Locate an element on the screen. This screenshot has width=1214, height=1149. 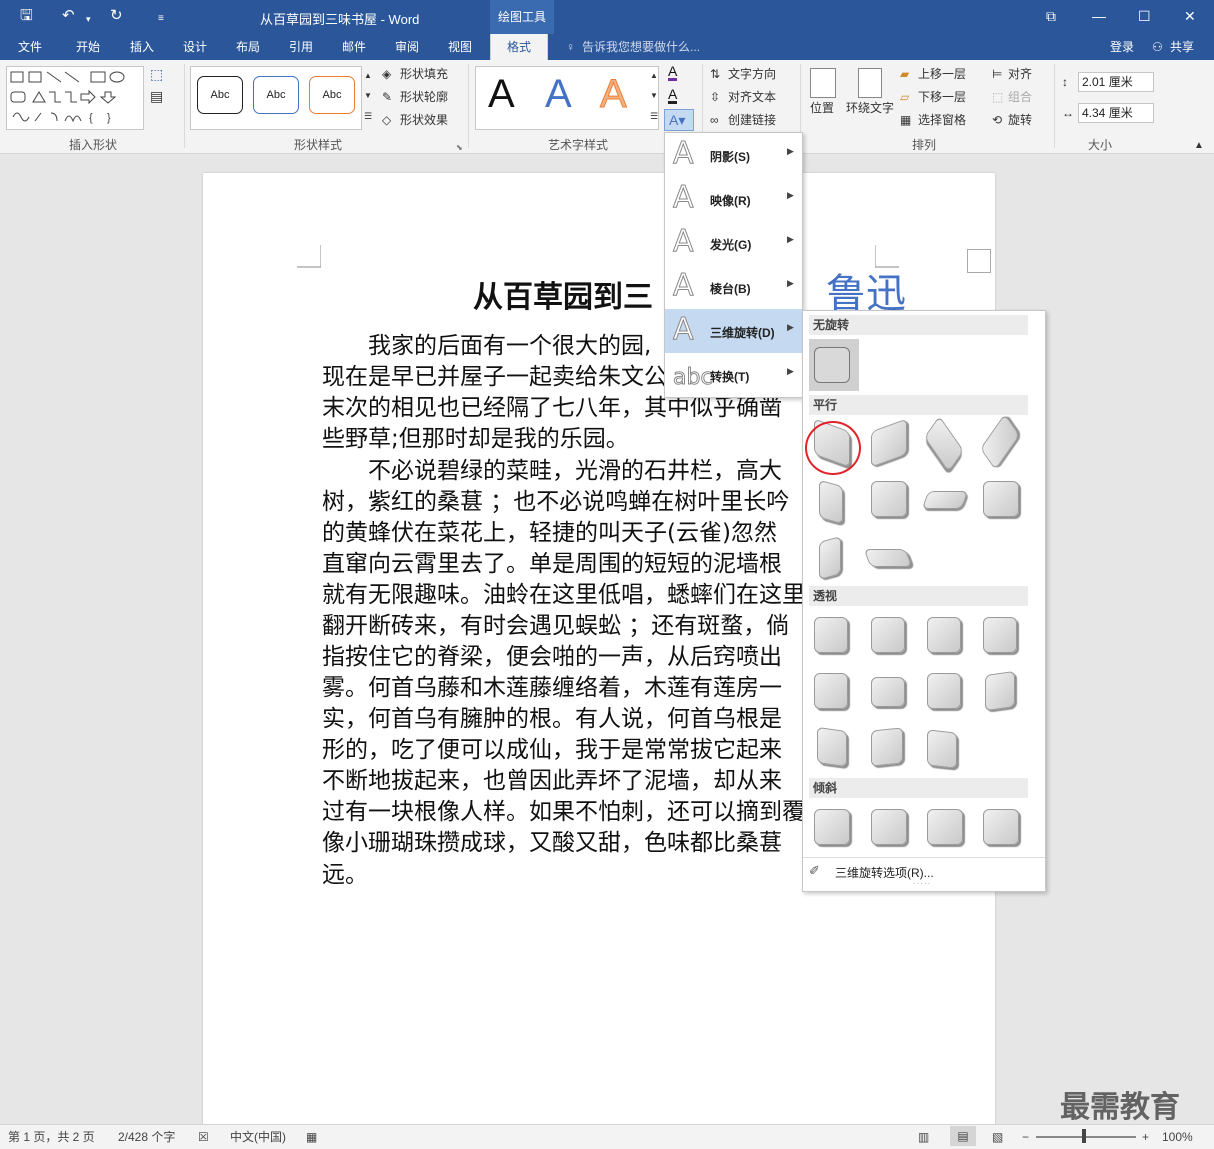
create-link-button: 创建链接 is located at coordinates (752, 120).